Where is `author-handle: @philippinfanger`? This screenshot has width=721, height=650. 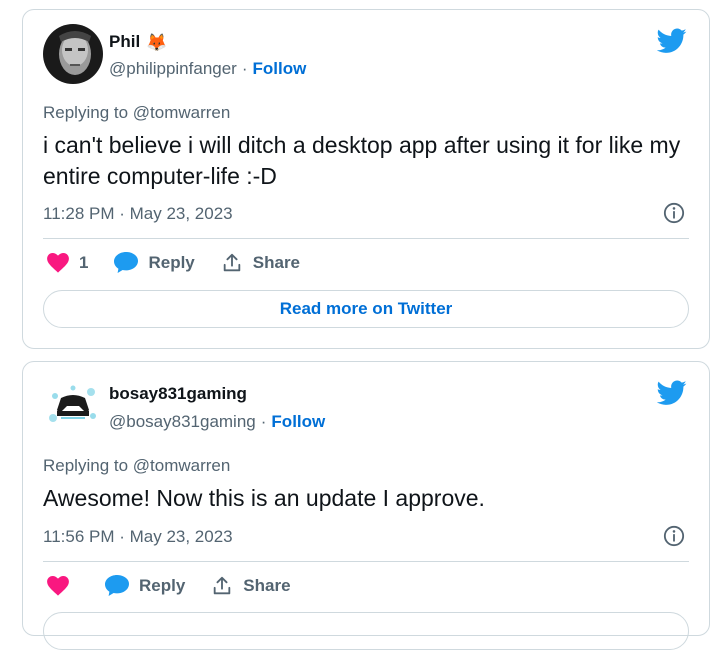 author-handle: @philippinfanger is located at coordinates (173, 69).